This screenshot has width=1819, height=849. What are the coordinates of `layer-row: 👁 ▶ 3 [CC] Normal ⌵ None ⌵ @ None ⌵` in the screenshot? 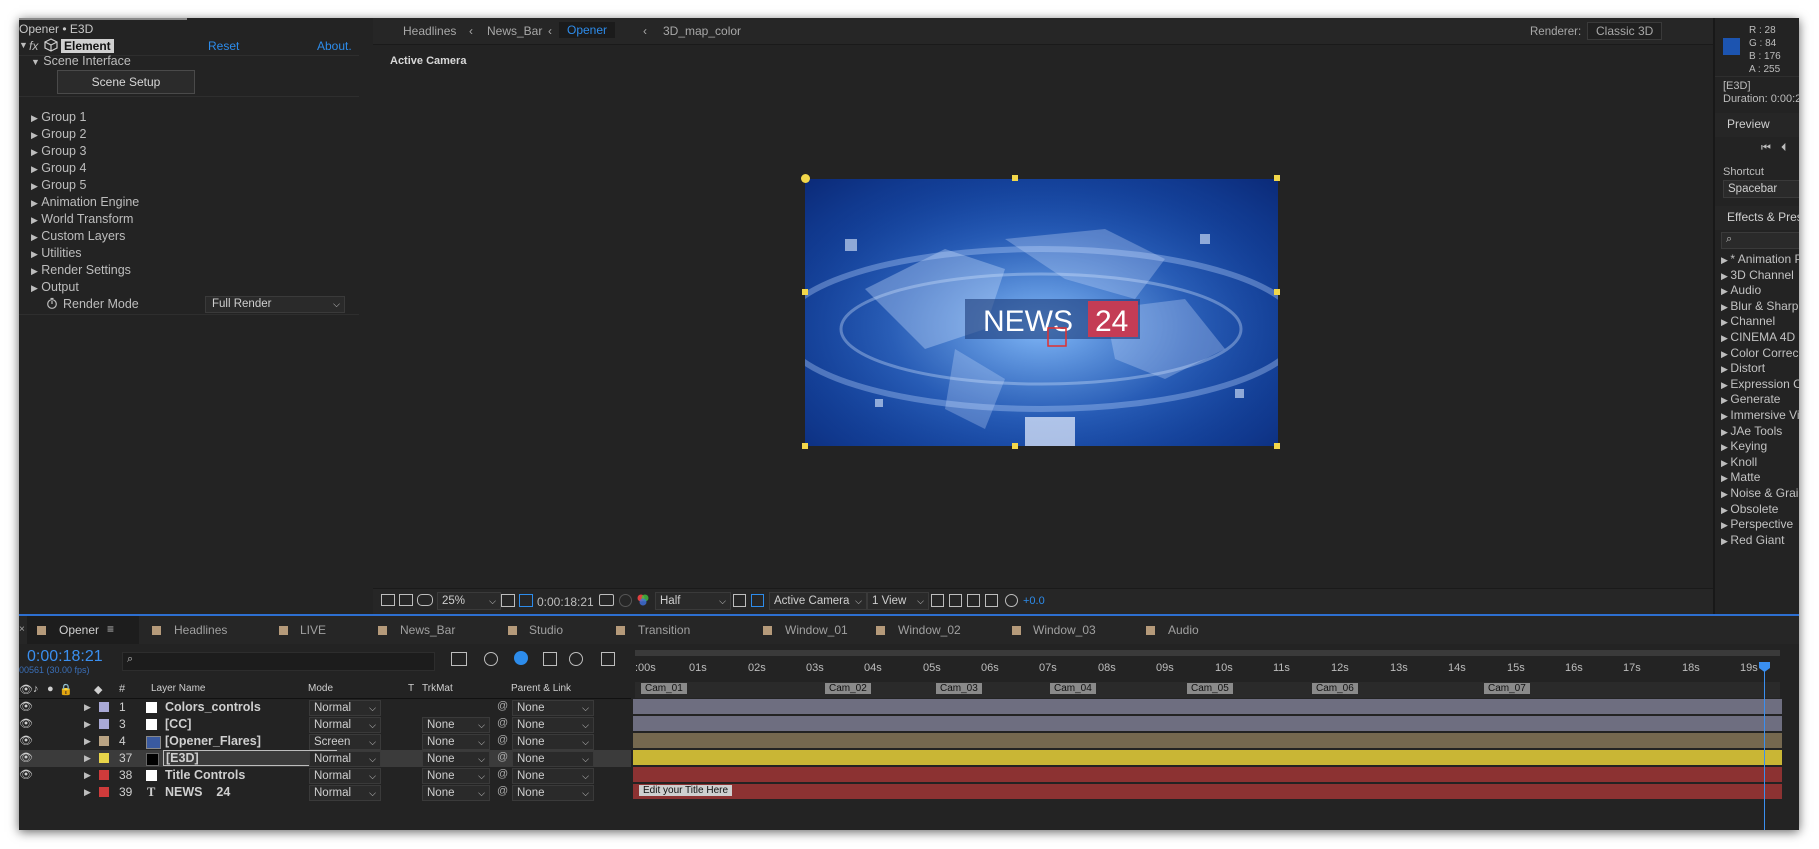 It's located at (325, 724).